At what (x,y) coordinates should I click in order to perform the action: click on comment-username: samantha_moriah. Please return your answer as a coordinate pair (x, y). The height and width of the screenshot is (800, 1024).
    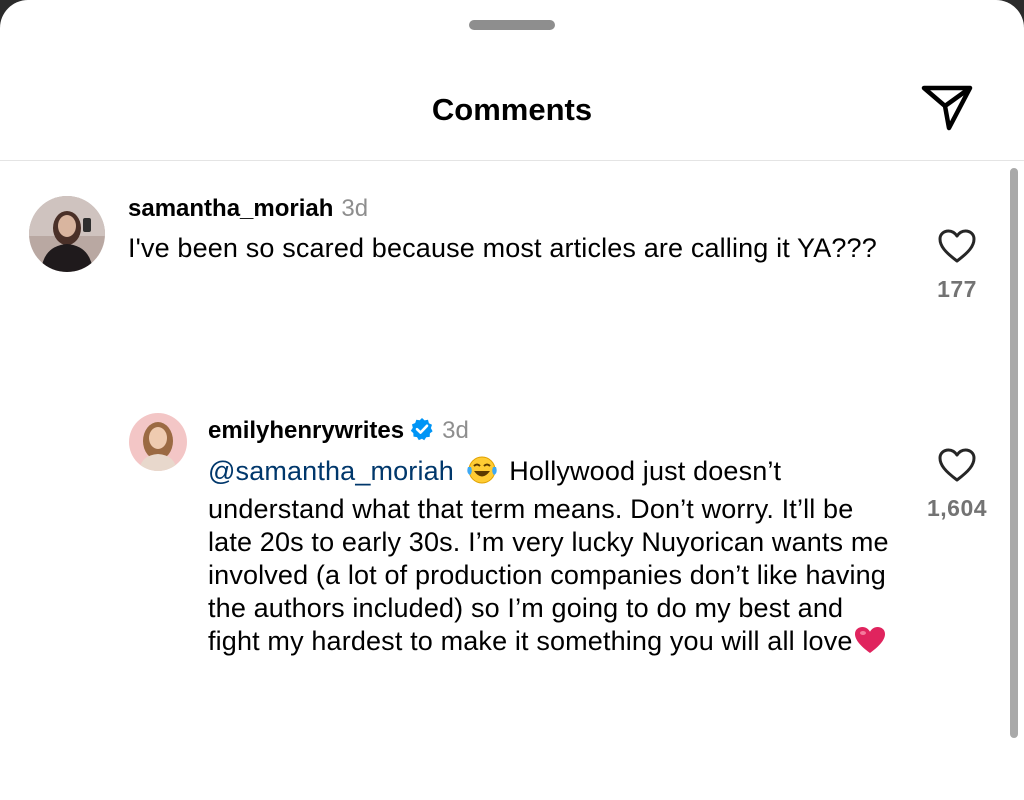
    Looking at the image, I should click on (230, 208).